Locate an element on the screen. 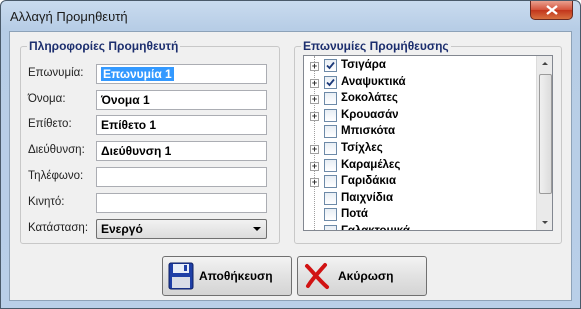 Image resolution: width=581 pixels, height=309 pixels. save-button-label: Αποθήκευση is located at coordinates (236, 276).